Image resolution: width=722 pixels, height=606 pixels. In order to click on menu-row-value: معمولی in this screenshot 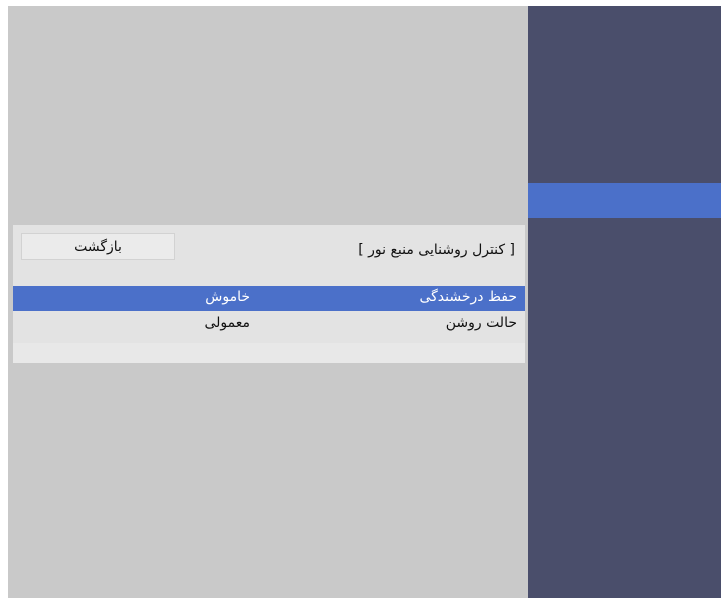, I will do `click(227, 323)`.